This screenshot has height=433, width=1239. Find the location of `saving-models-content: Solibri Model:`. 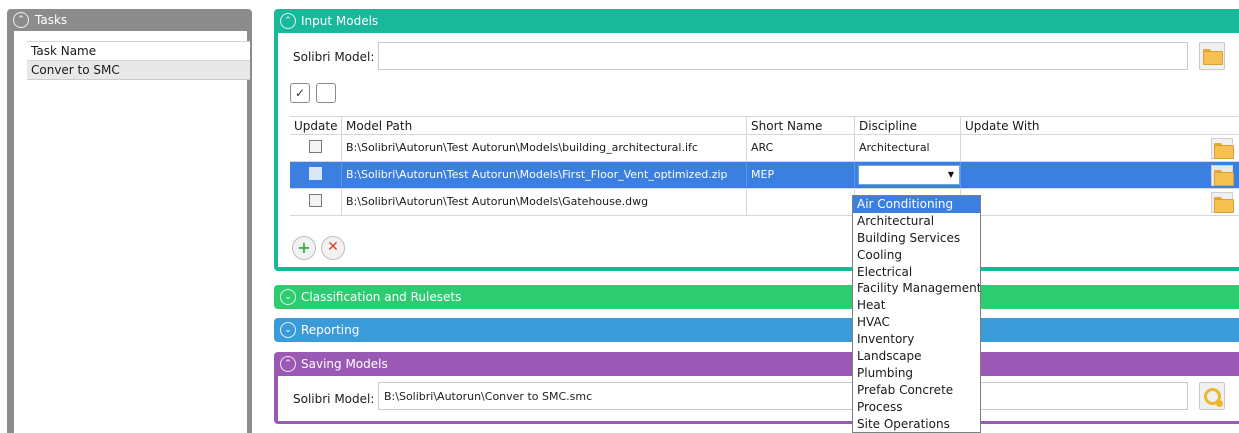

saving-models-content: Solibri Model: is located at coordinates (758, 398).